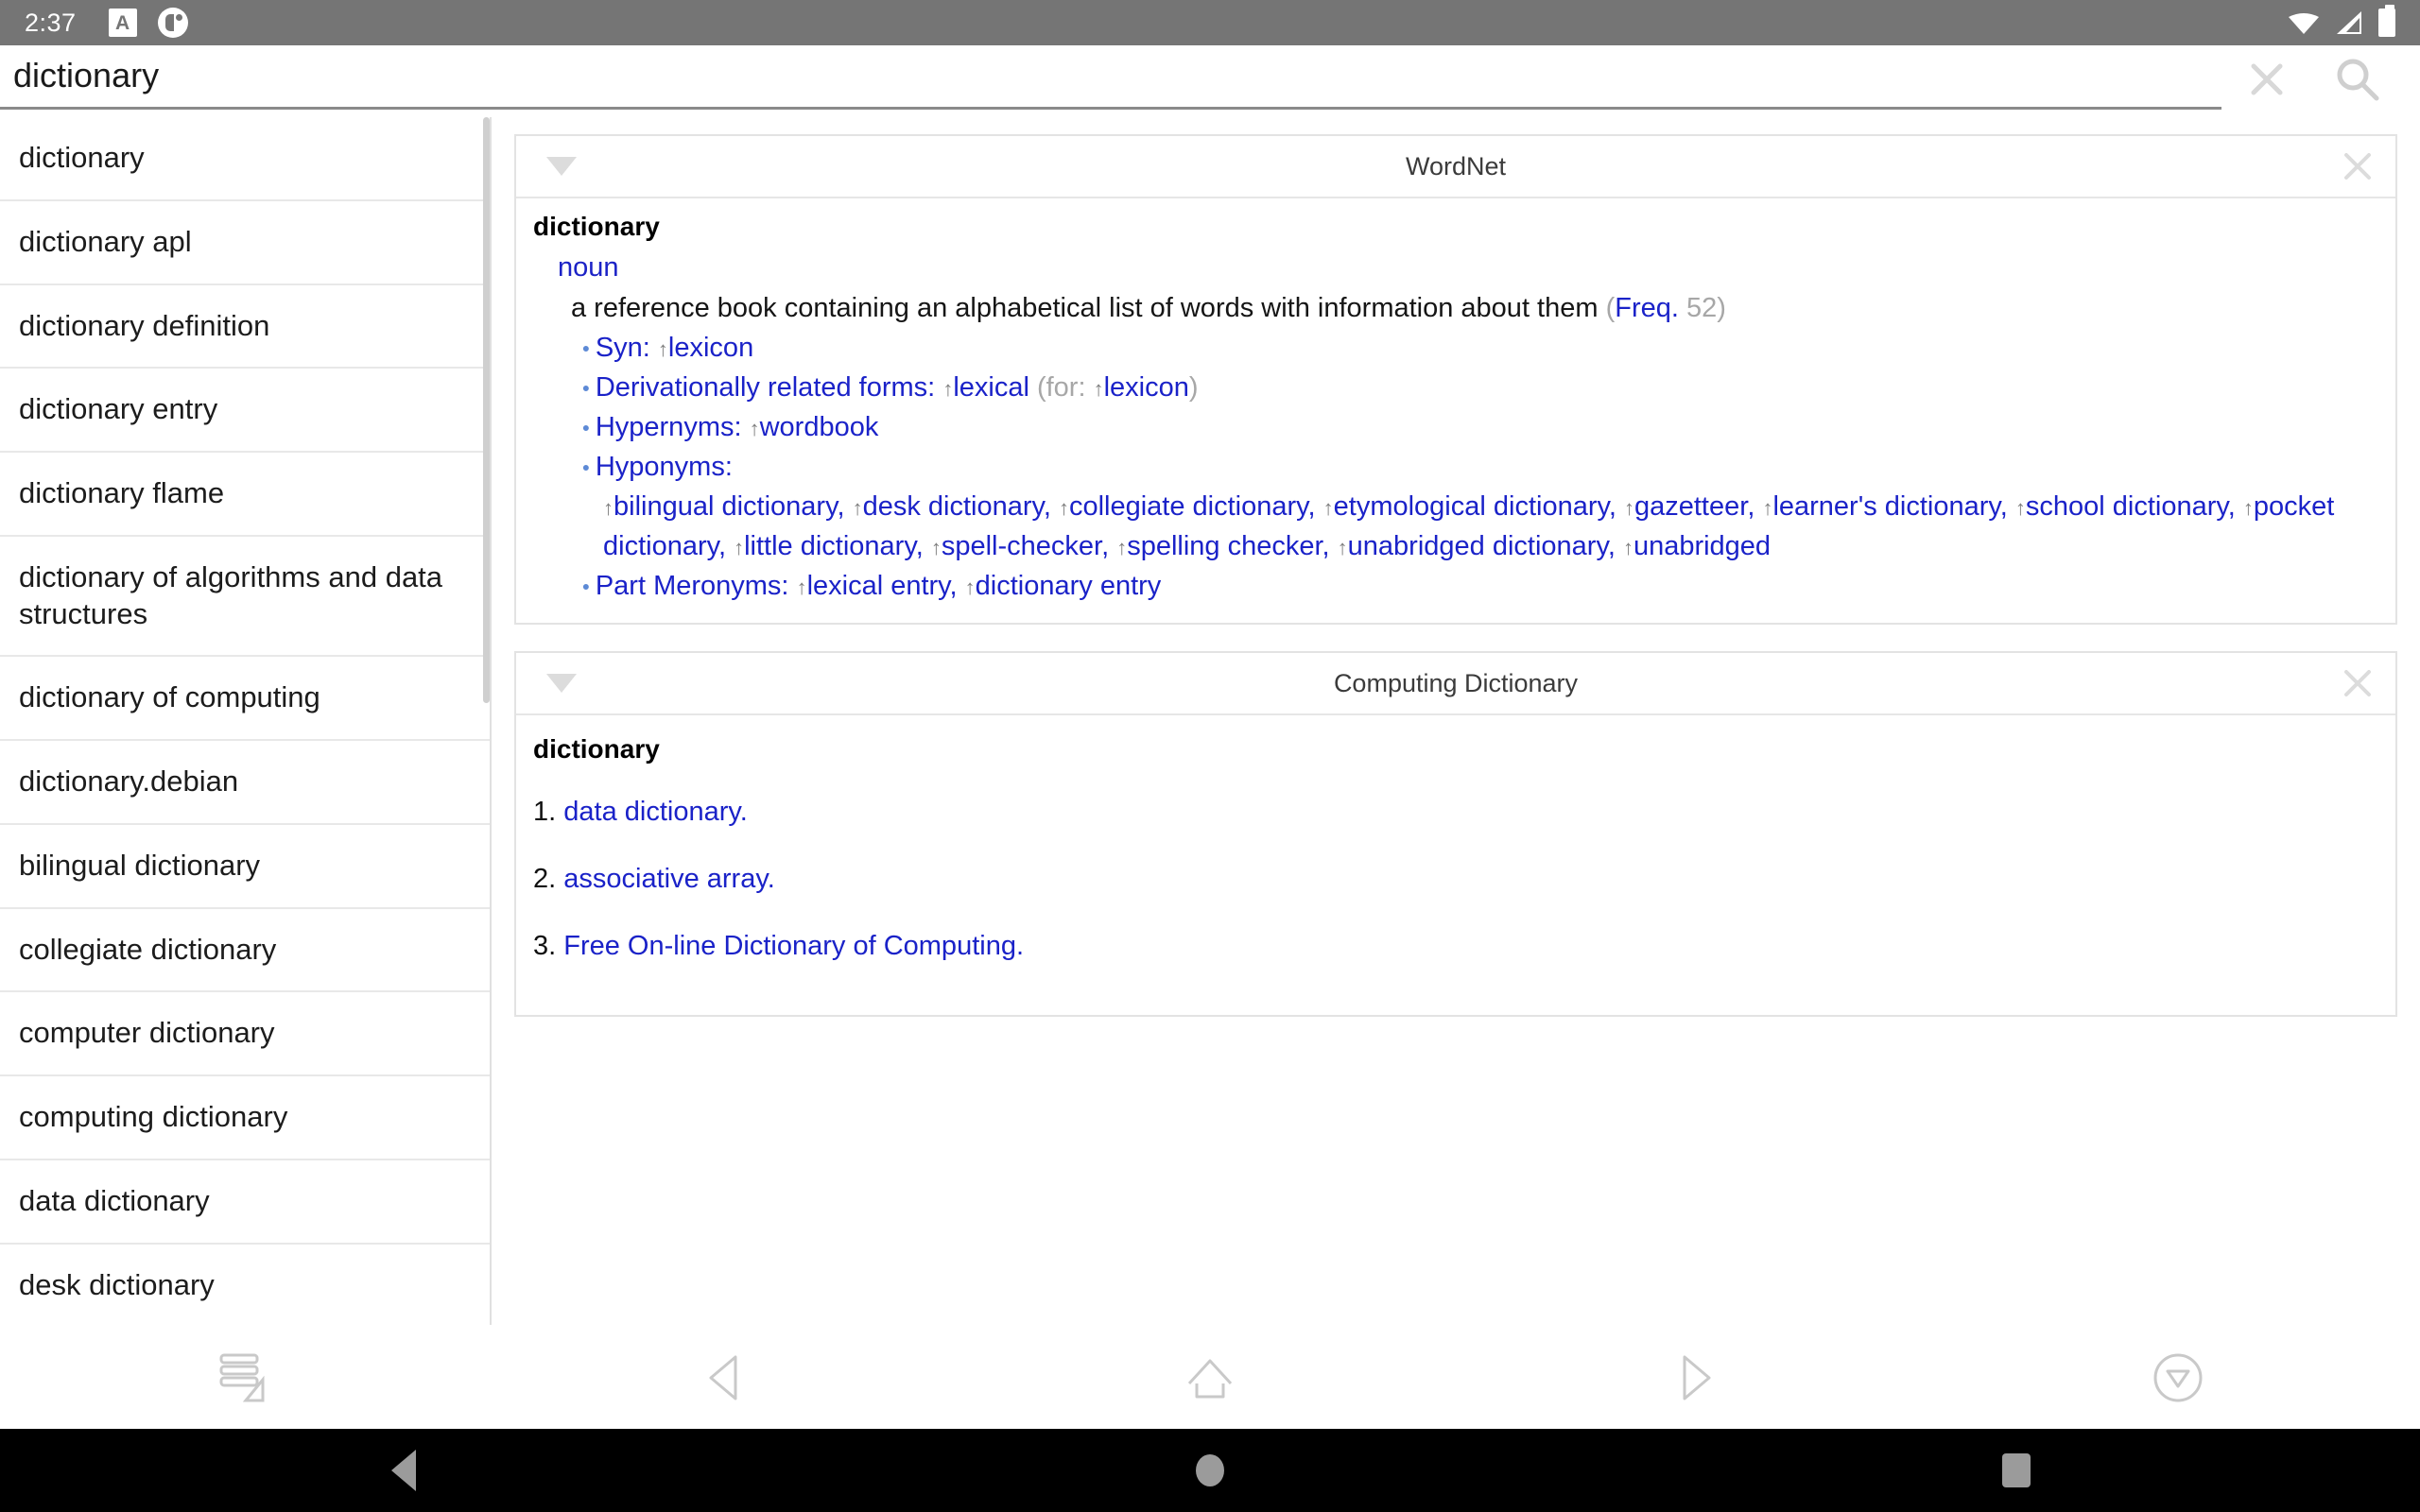  I want to click on list-item: desk dictionary, so click(245, 1285).